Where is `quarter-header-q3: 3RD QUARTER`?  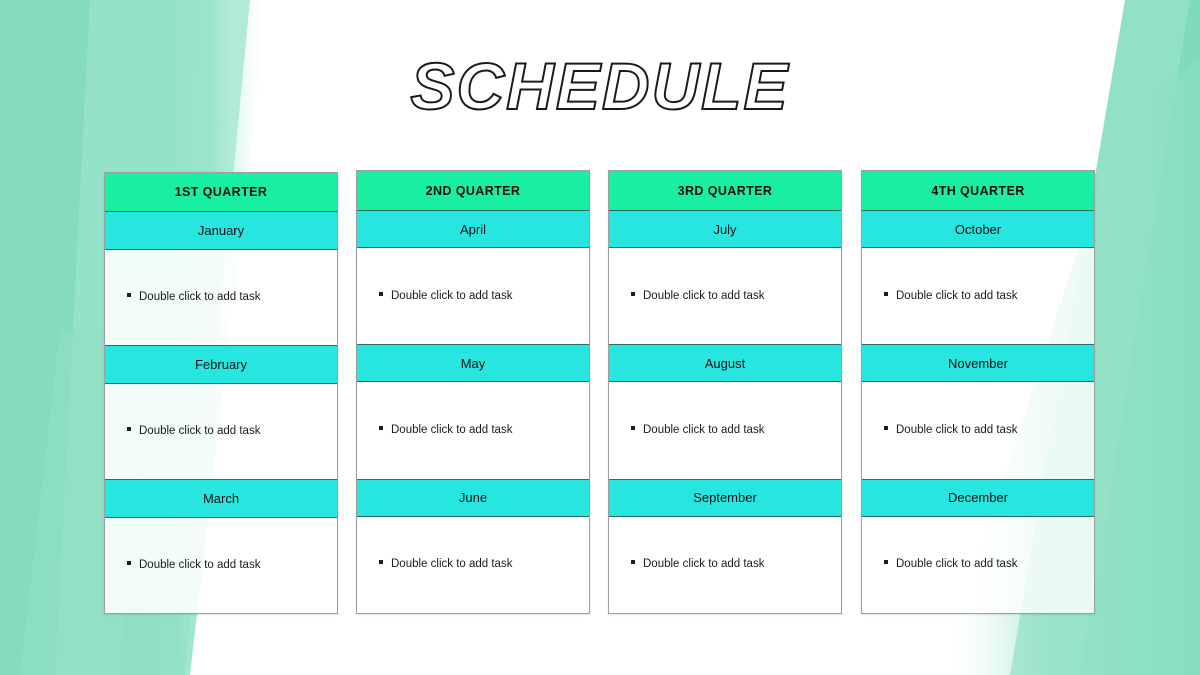
quarter-header-q3: 3RD QUARTER is located at coordinates (725, 191).